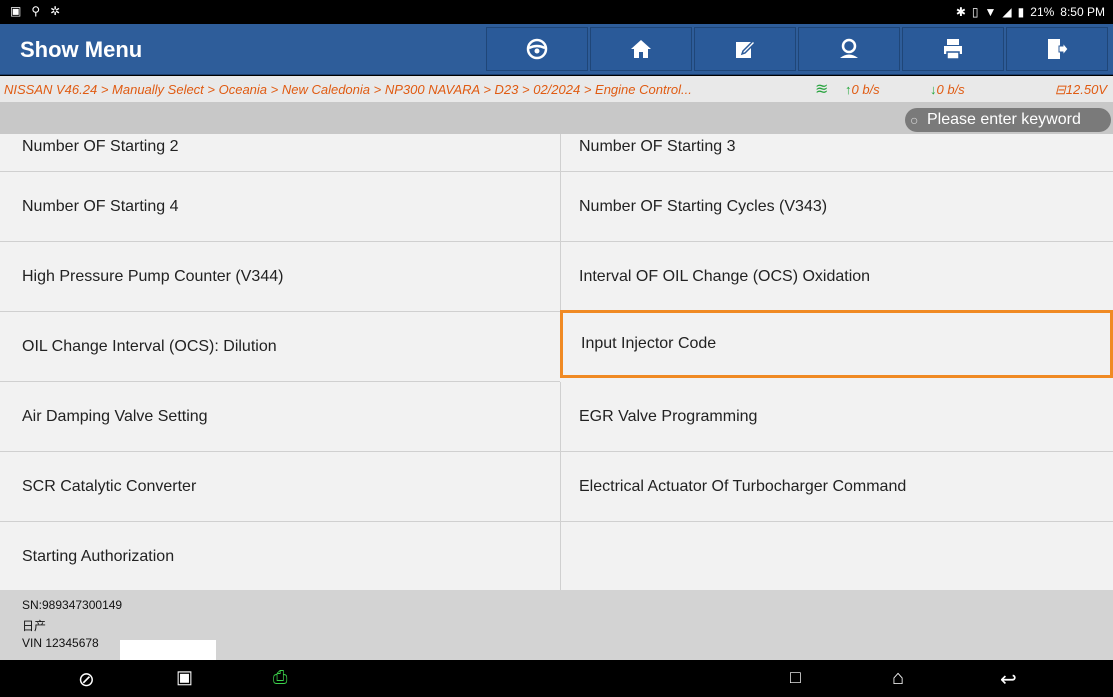 The height and width of the screenshot is (697, 1113). Describe the element at coordinates (556, 118) in the screenshot. I see `search-strip: ○ Please enter keyword` at that location.